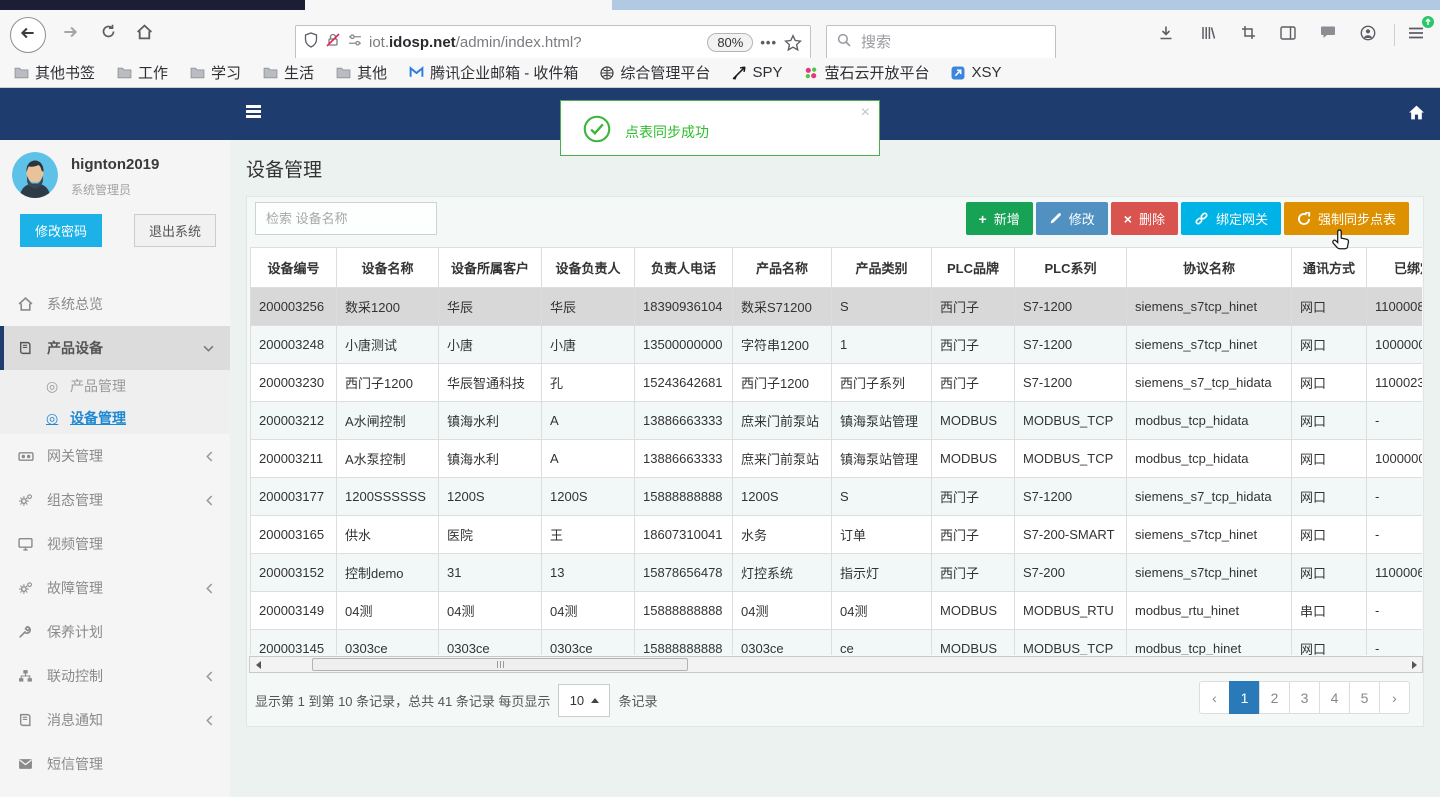 The image size is (1440, 797). I want to click on permissions-icon, so click(355, 42).